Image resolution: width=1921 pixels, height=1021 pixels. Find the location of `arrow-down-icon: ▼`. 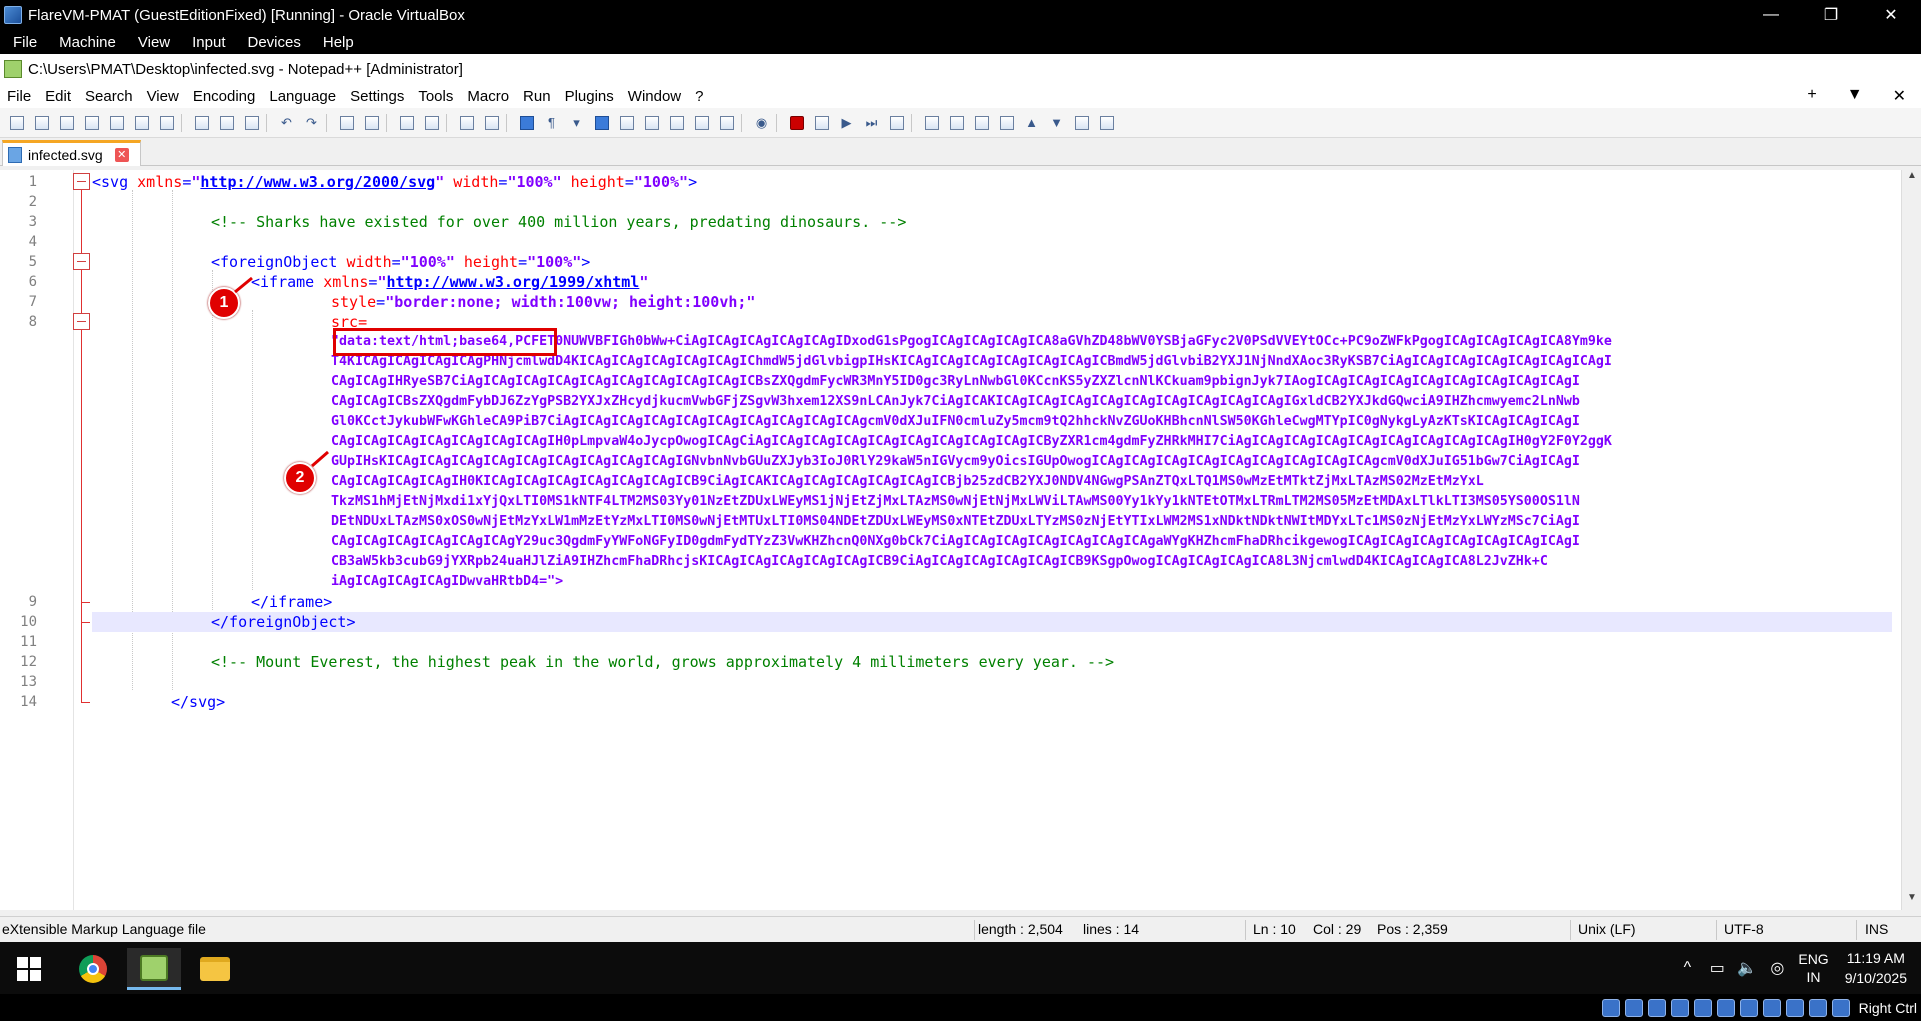

arrow-down-icon: ▼ is located at coordinates (1056, 123).